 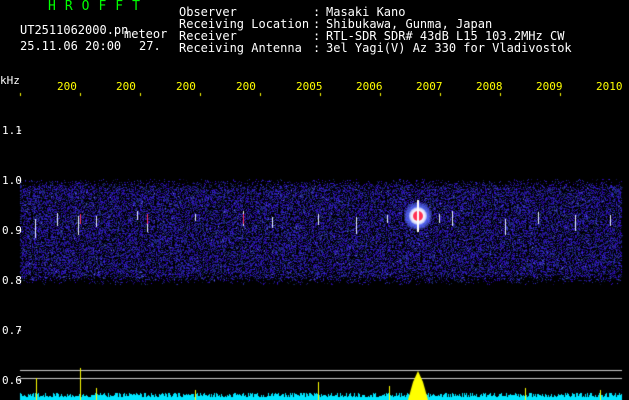 What do you see at coordinates (12, 280) in the screenshot?
I see `y-tick: 0.8` at bounding box center [12, 280].